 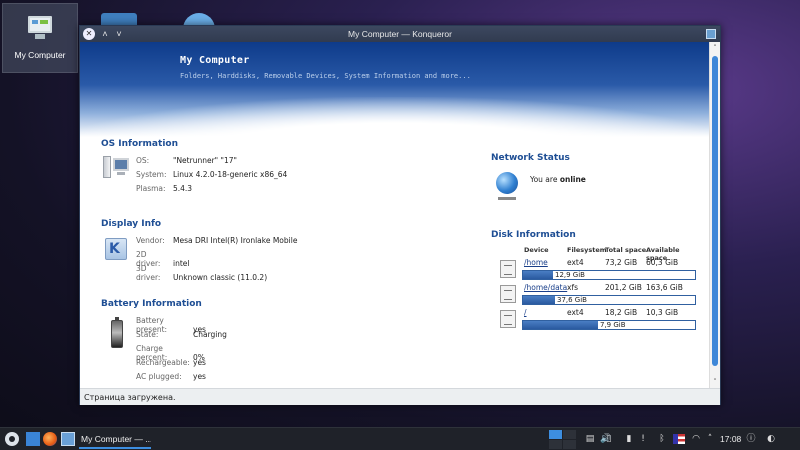 I want to click on disk-usage-bar: 12,9 GiB, so click(x=609, y=275).